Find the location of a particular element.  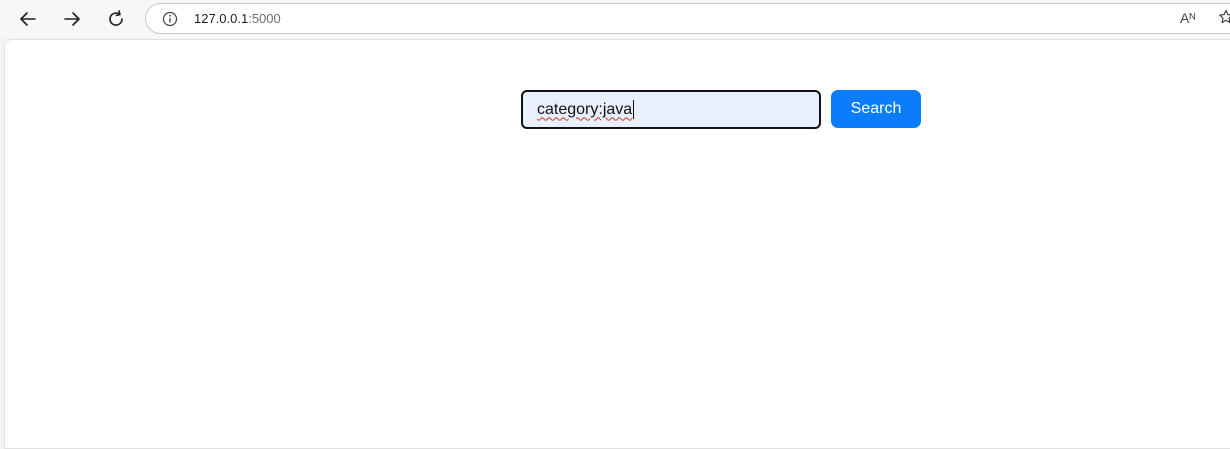

reload-button is located at coordinates (116, 19).